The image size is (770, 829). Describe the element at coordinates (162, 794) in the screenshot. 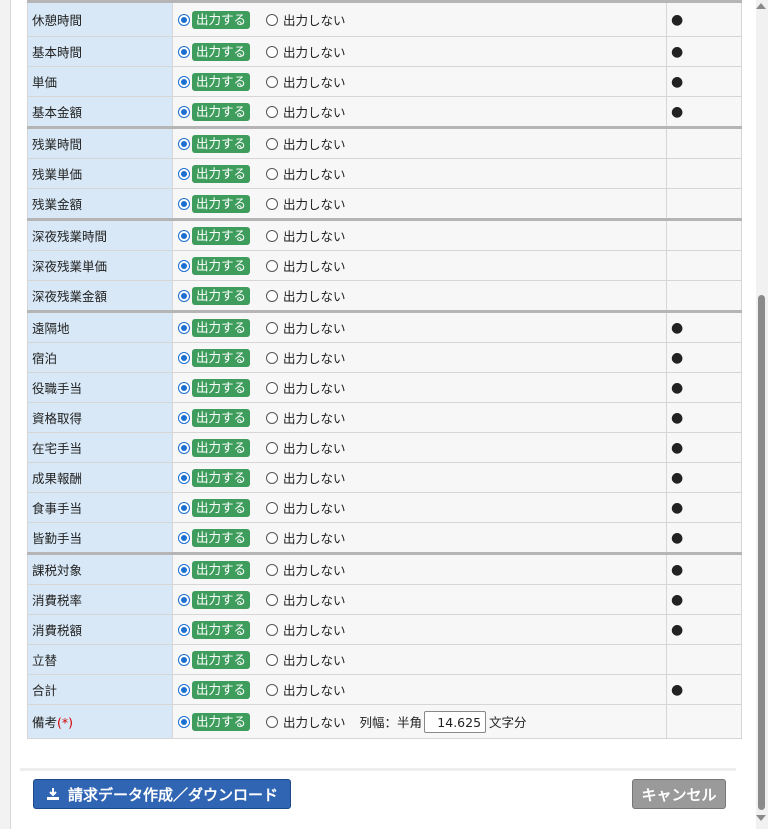

I see `download-button: 請求データ作成／ダウンロード` at that location.